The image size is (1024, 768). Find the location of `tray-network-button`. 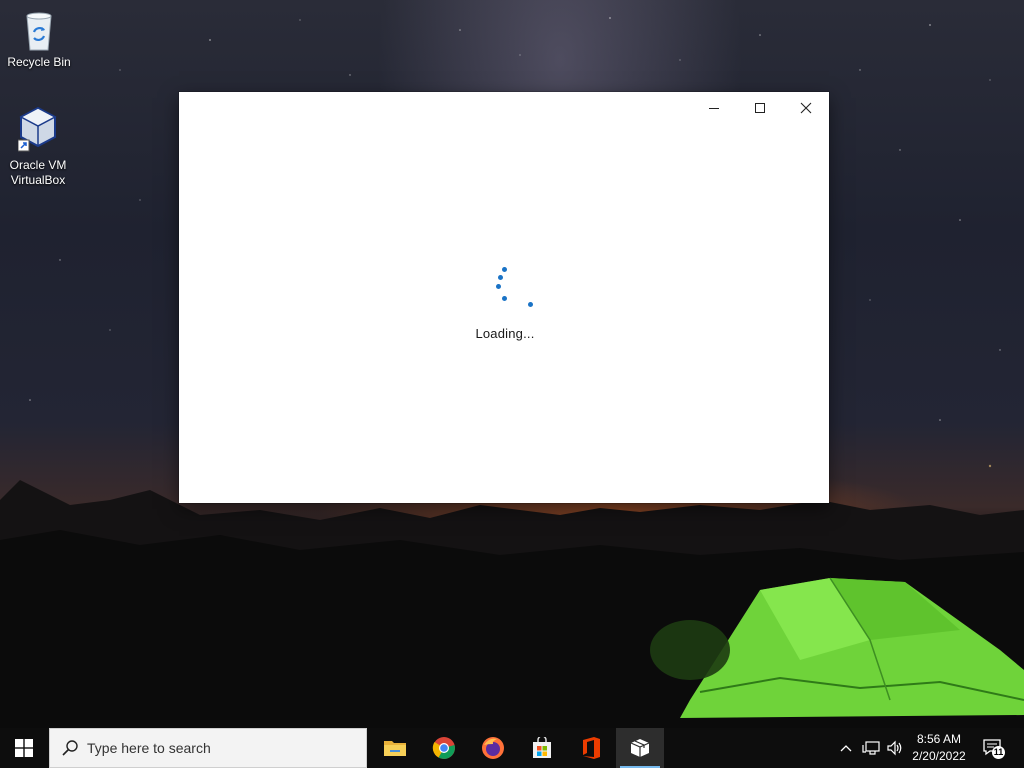

tray-network-button is located at coordinates (871, 748).